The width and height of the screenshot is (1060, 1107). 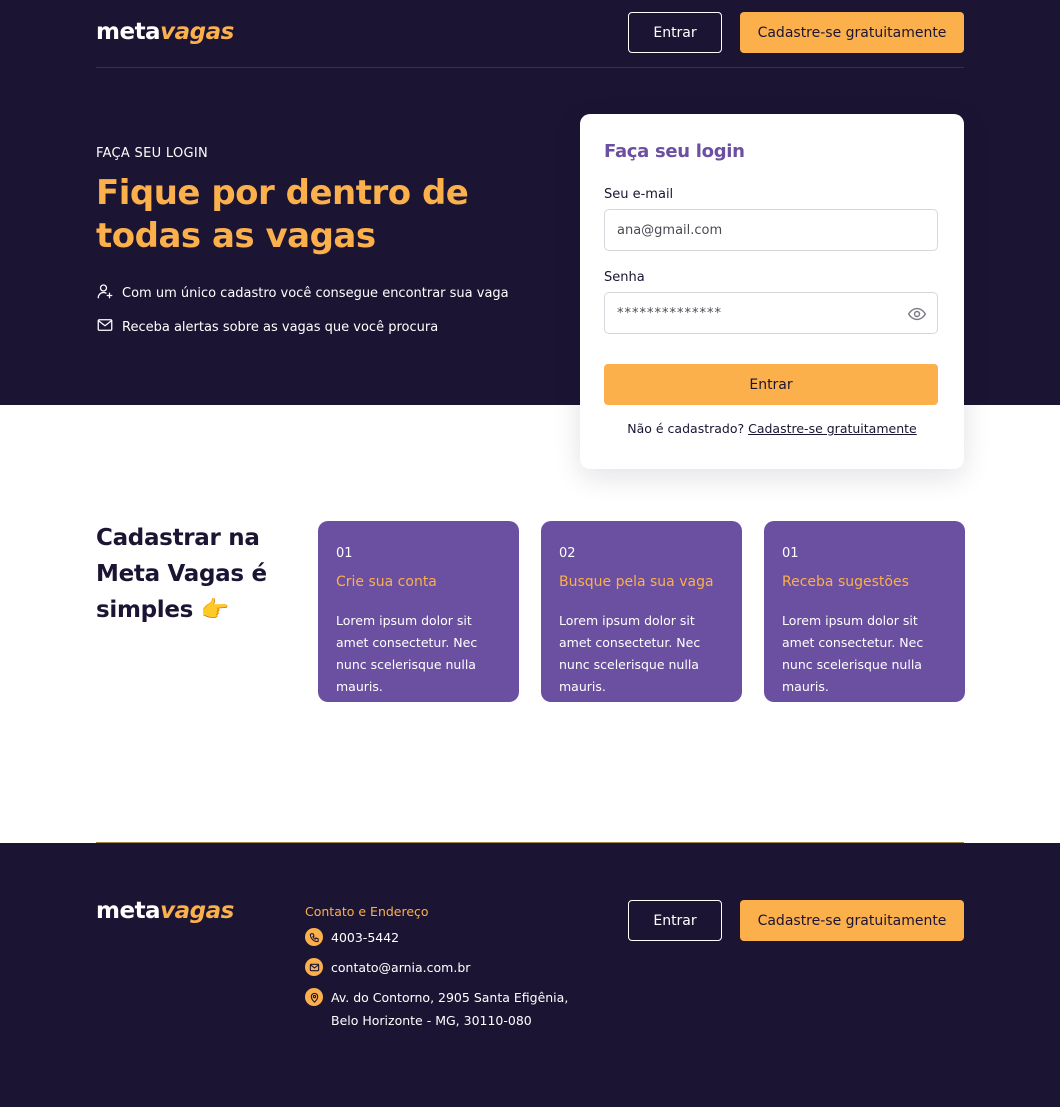 I want to click on location-pin-icon, so click(x=314, y=997).